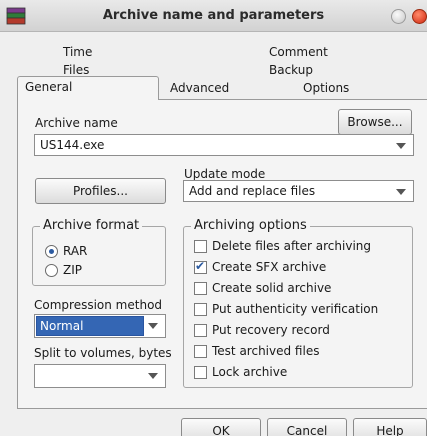 The image size is (427, 436). I want to click on update-mode-value: Add and replace files, so click(252, 191).